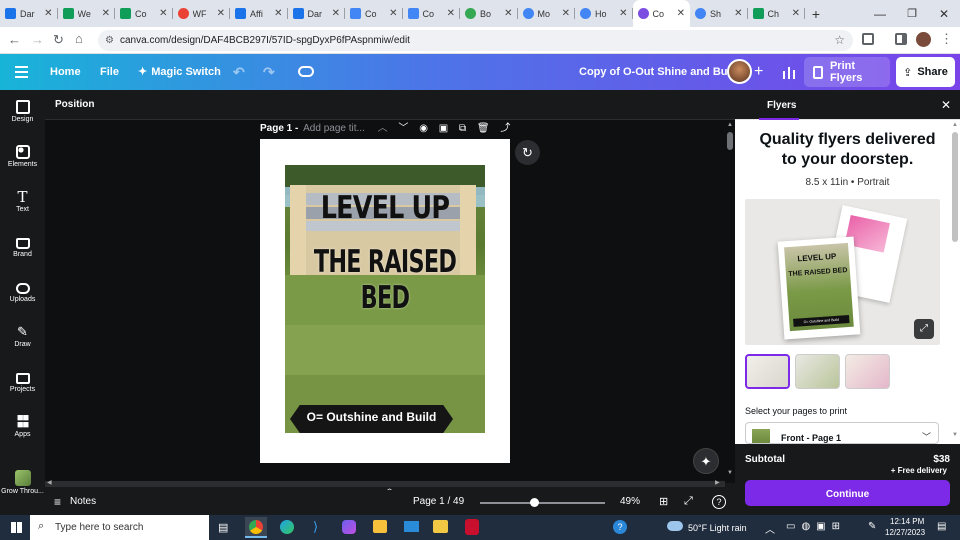 This screenshot has height=540, width=960. I want to click on scroll-down-arrow: ▼, so click(730, 473).